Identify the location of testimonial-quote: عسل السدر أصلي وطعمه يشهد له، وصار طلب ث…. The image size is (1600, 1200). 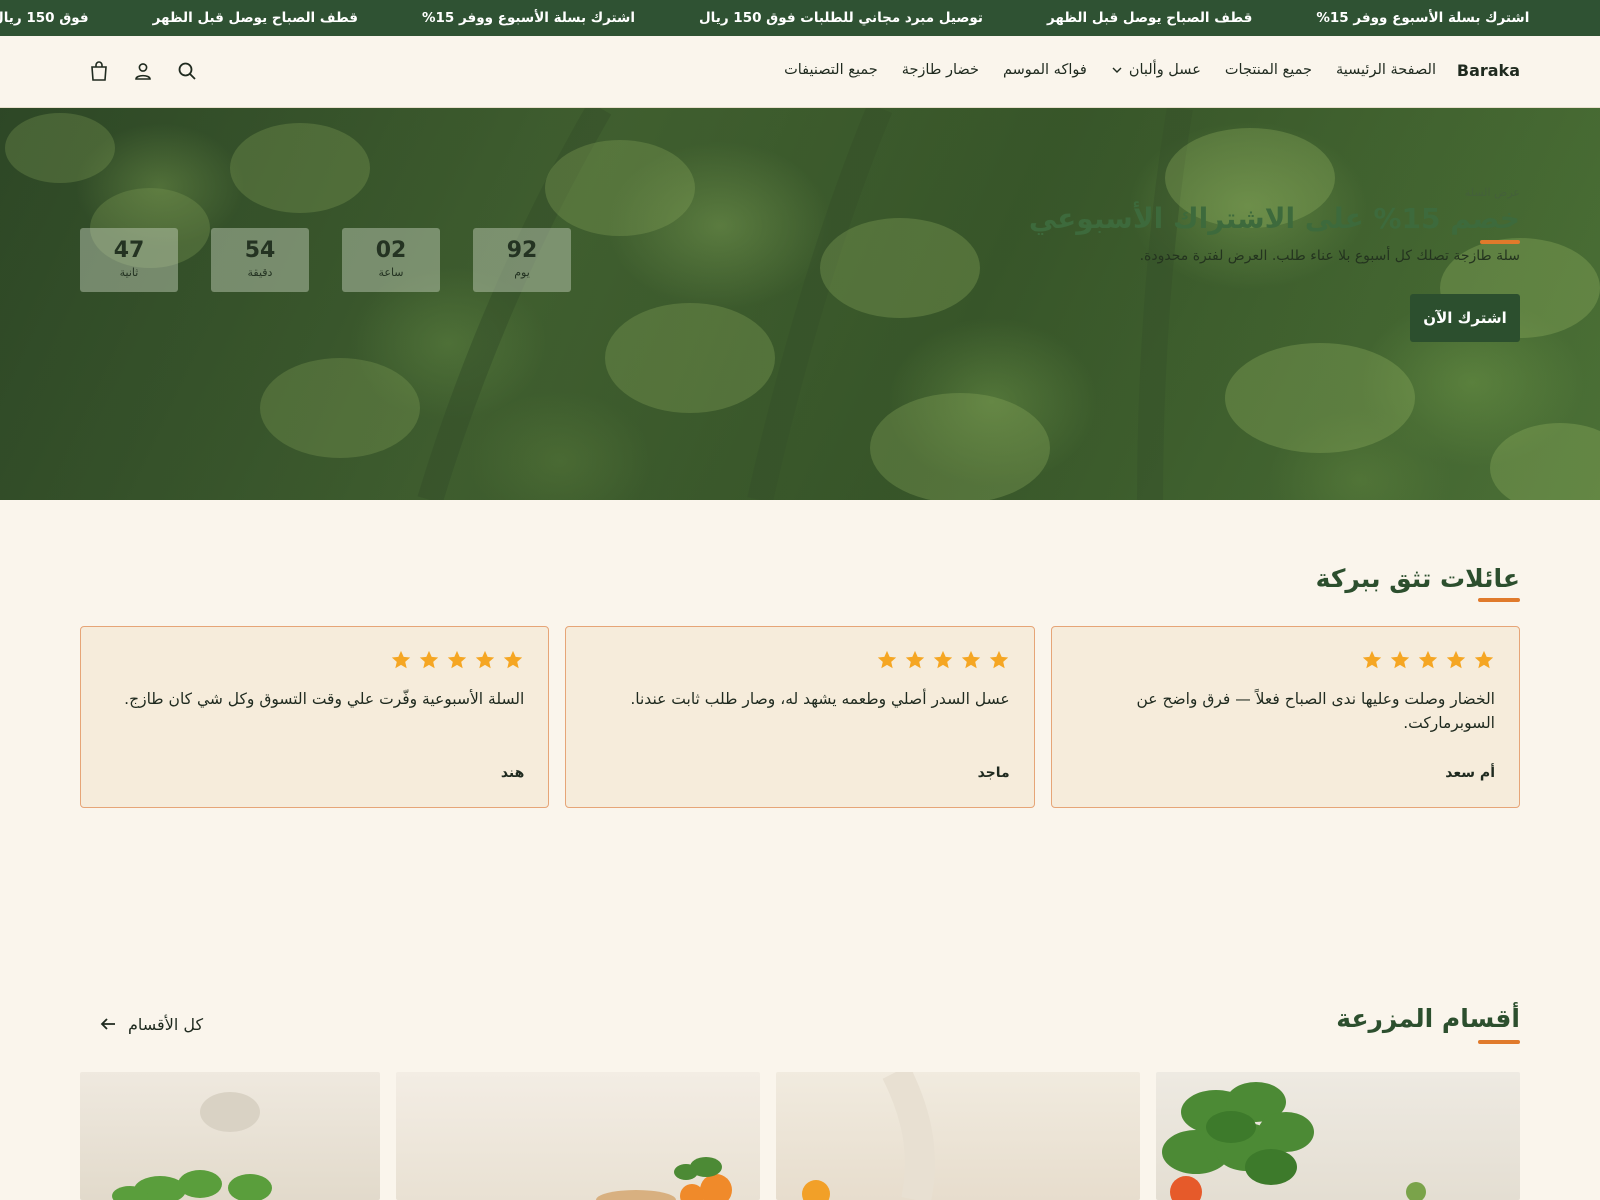
(820, 699).